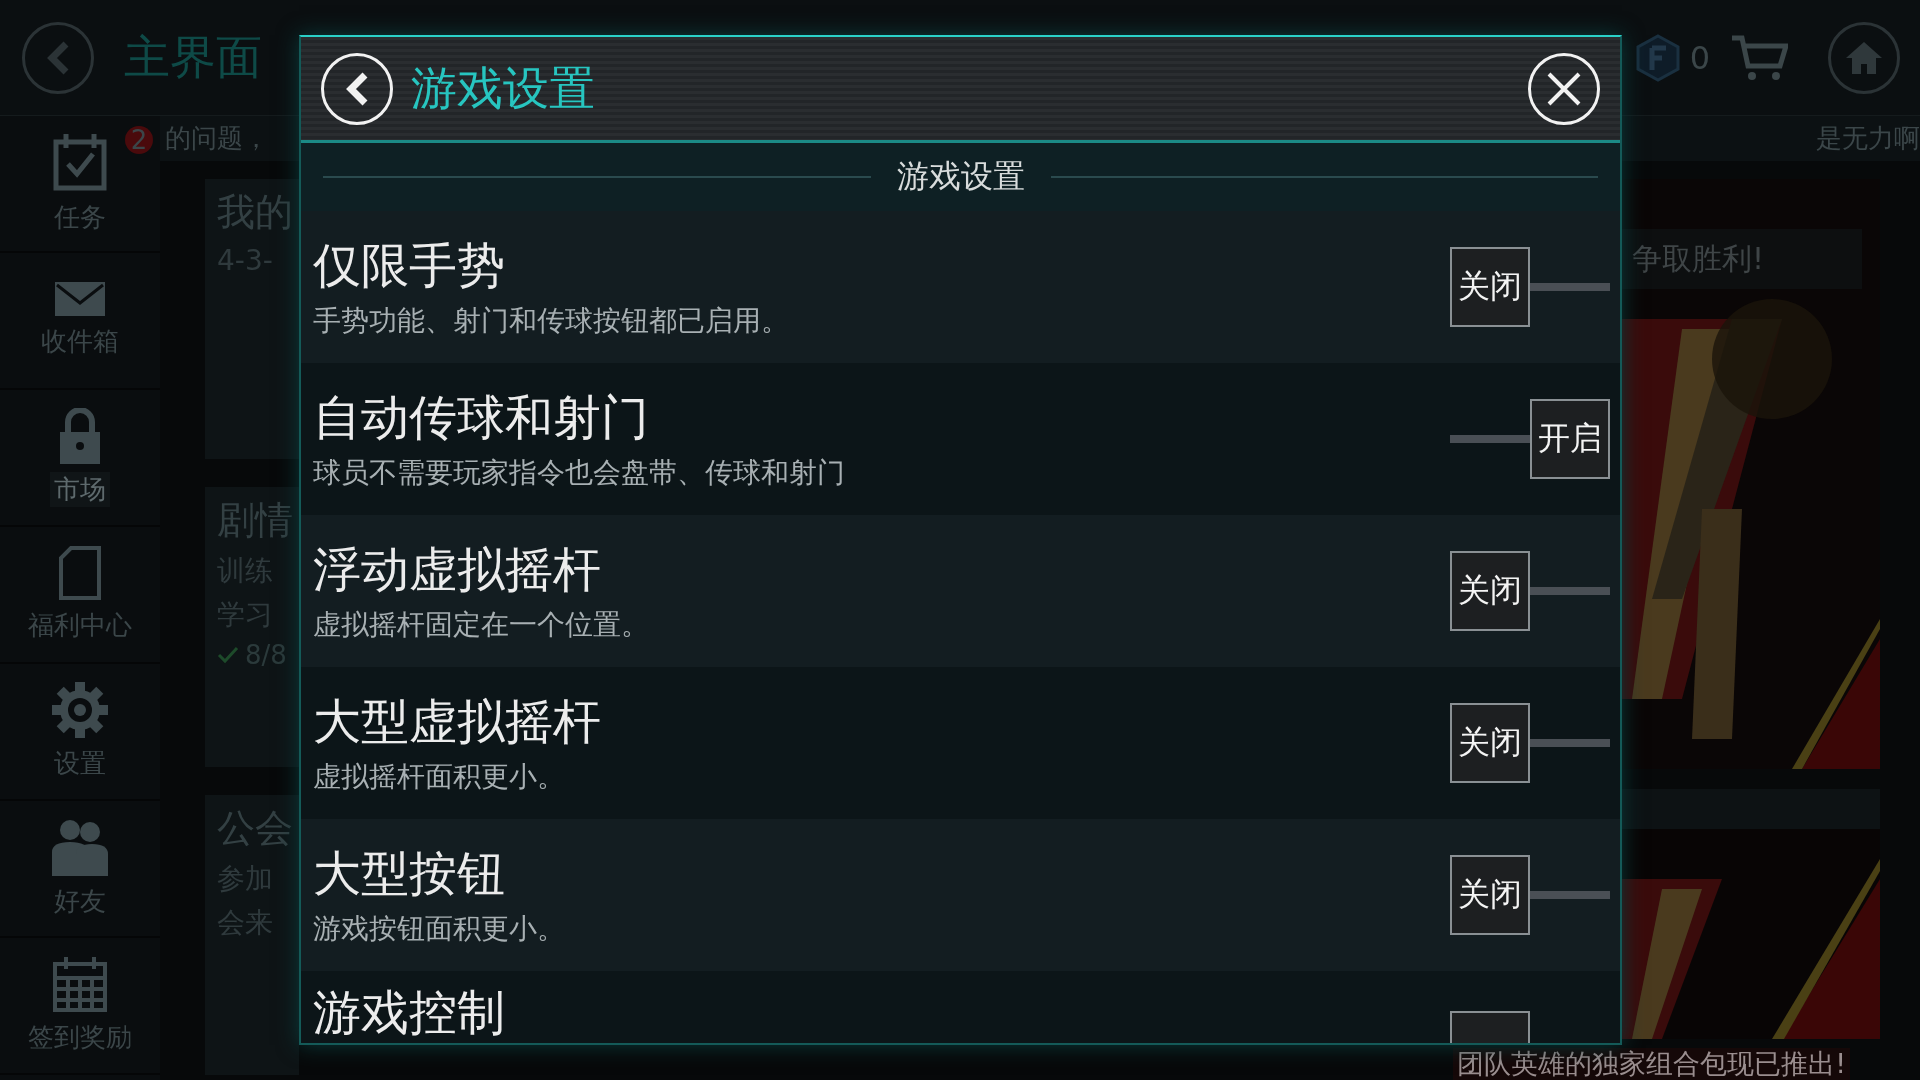  I want to click on setting-title: 大型虚拟摇杆, so click(457, 721).